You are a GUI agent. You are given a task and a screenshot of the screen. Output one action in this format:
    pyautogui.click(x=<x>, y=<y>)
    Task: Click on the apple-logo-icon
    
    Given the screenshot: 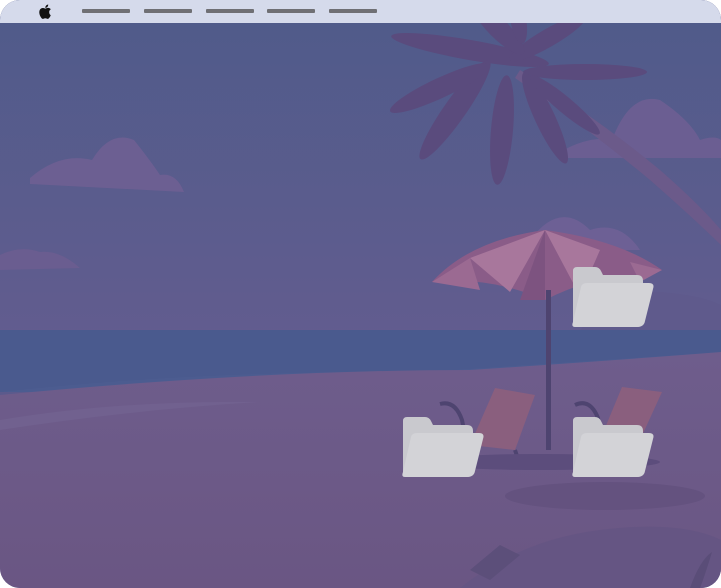 What is the action you would take?
    pyautogui.click(x=46, y=11)
    